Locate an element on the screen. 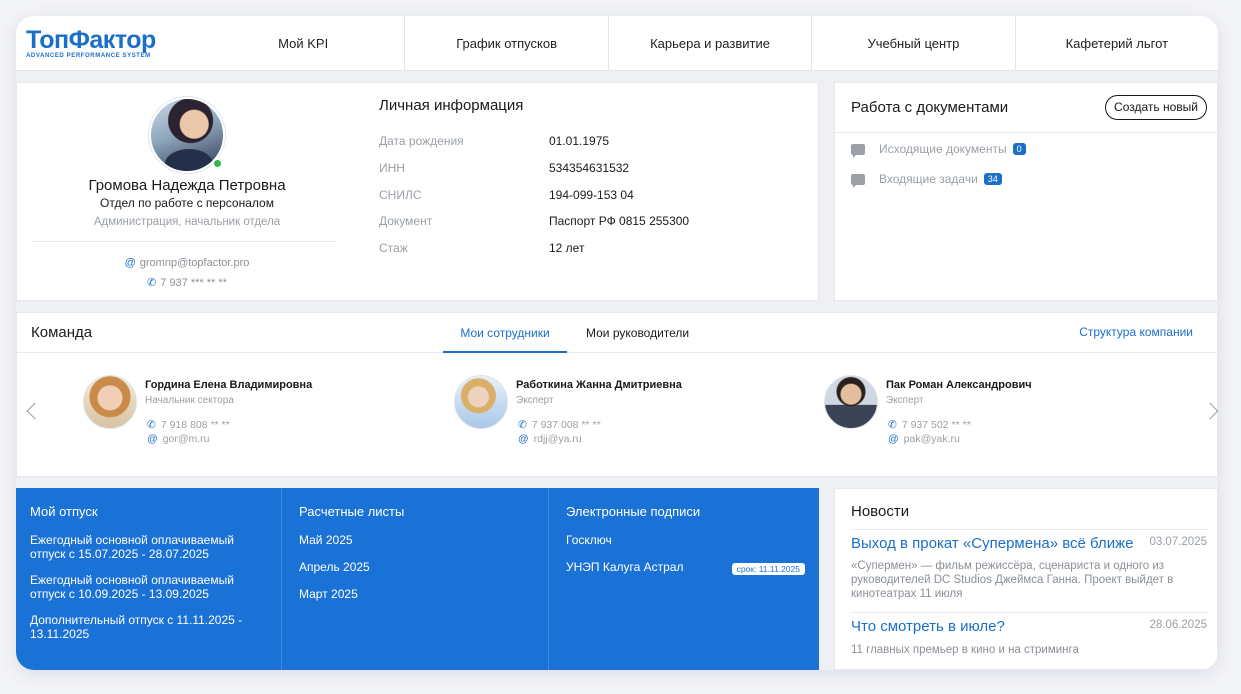 This screenshot has height=694, width=1241. create-document-button: Создать новый is located at coordinates (1156, 107).